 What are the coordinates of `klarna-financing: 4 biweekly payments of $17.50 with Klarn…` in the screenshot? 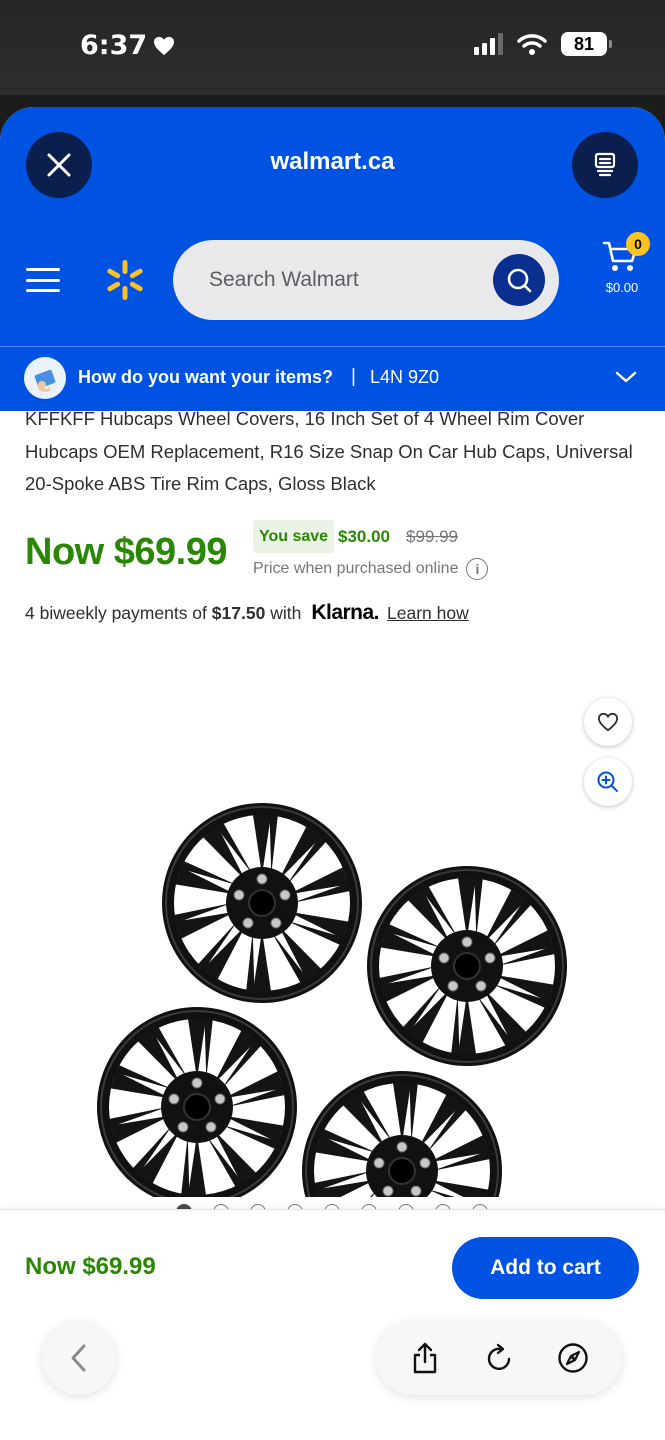 It's located at (247, 613).